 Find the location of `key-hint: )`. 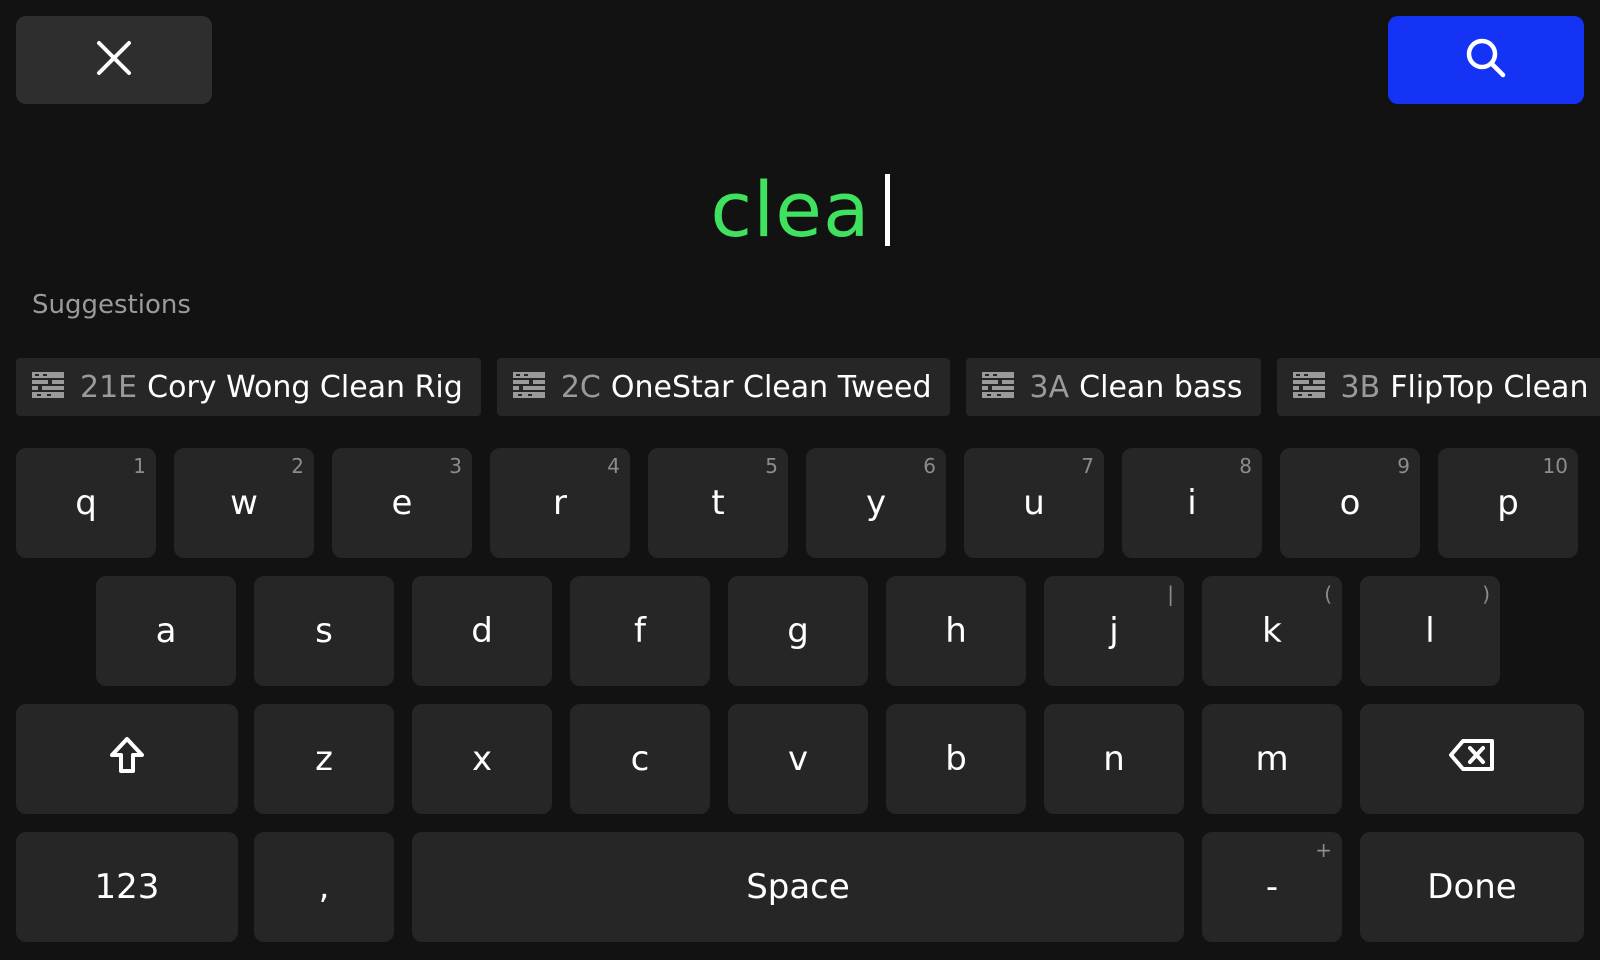

key-hint: ) is located at coordinates (1486, 594).